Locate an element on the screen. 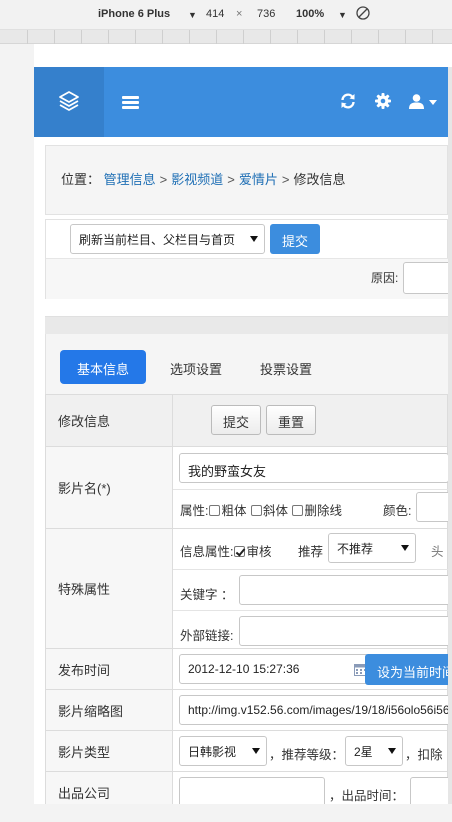 This screenshot has height=822, width=452. external-link-label: 外部链接: is located at coordinates (207, 636).